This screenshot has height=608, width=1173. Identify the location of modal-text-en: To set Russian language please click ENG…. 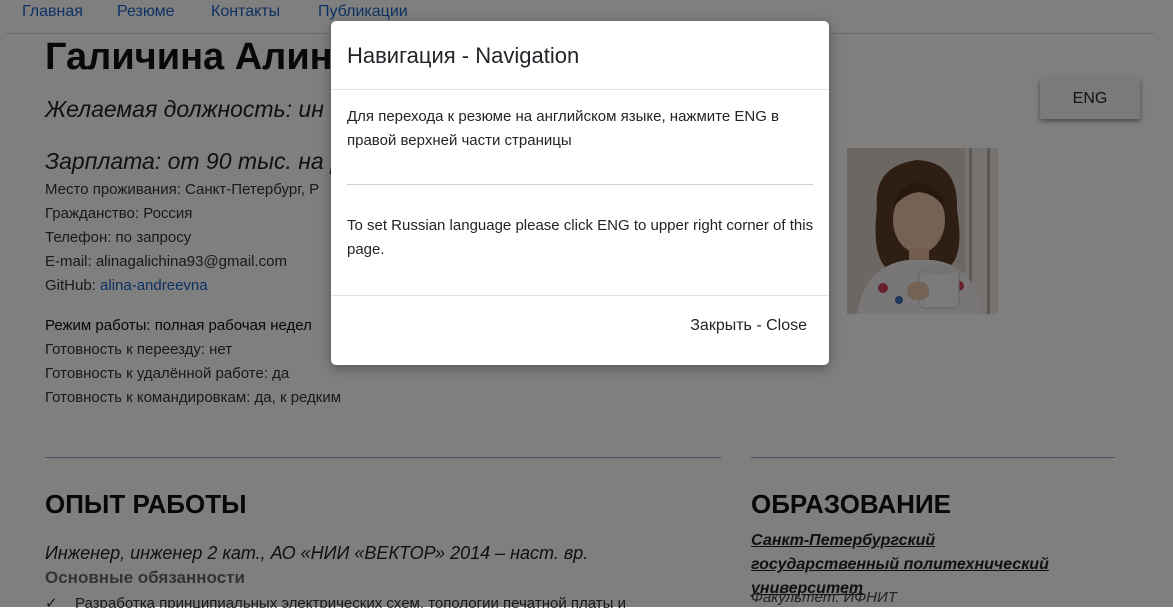
(580, 237).